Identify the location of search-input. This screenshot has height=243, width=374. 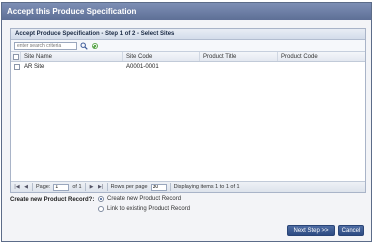
(45, 45).